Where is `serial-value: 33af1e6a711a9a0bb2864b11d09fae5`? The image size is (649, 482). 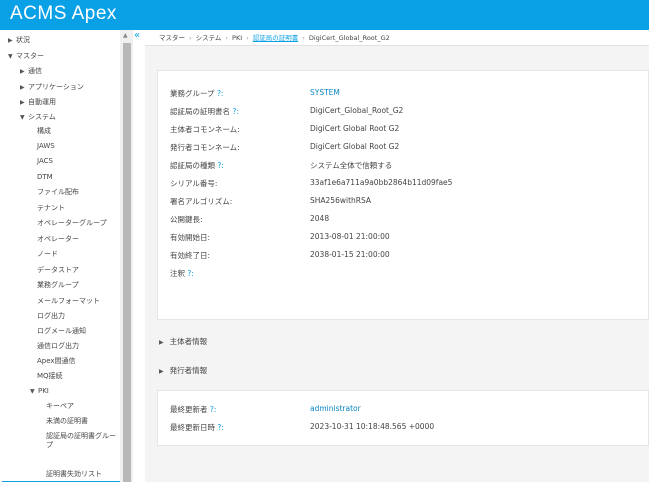
serial-value: 33af1e6a711a9a0bb2864b11d09fae5 is located at coordinates (381, 182).